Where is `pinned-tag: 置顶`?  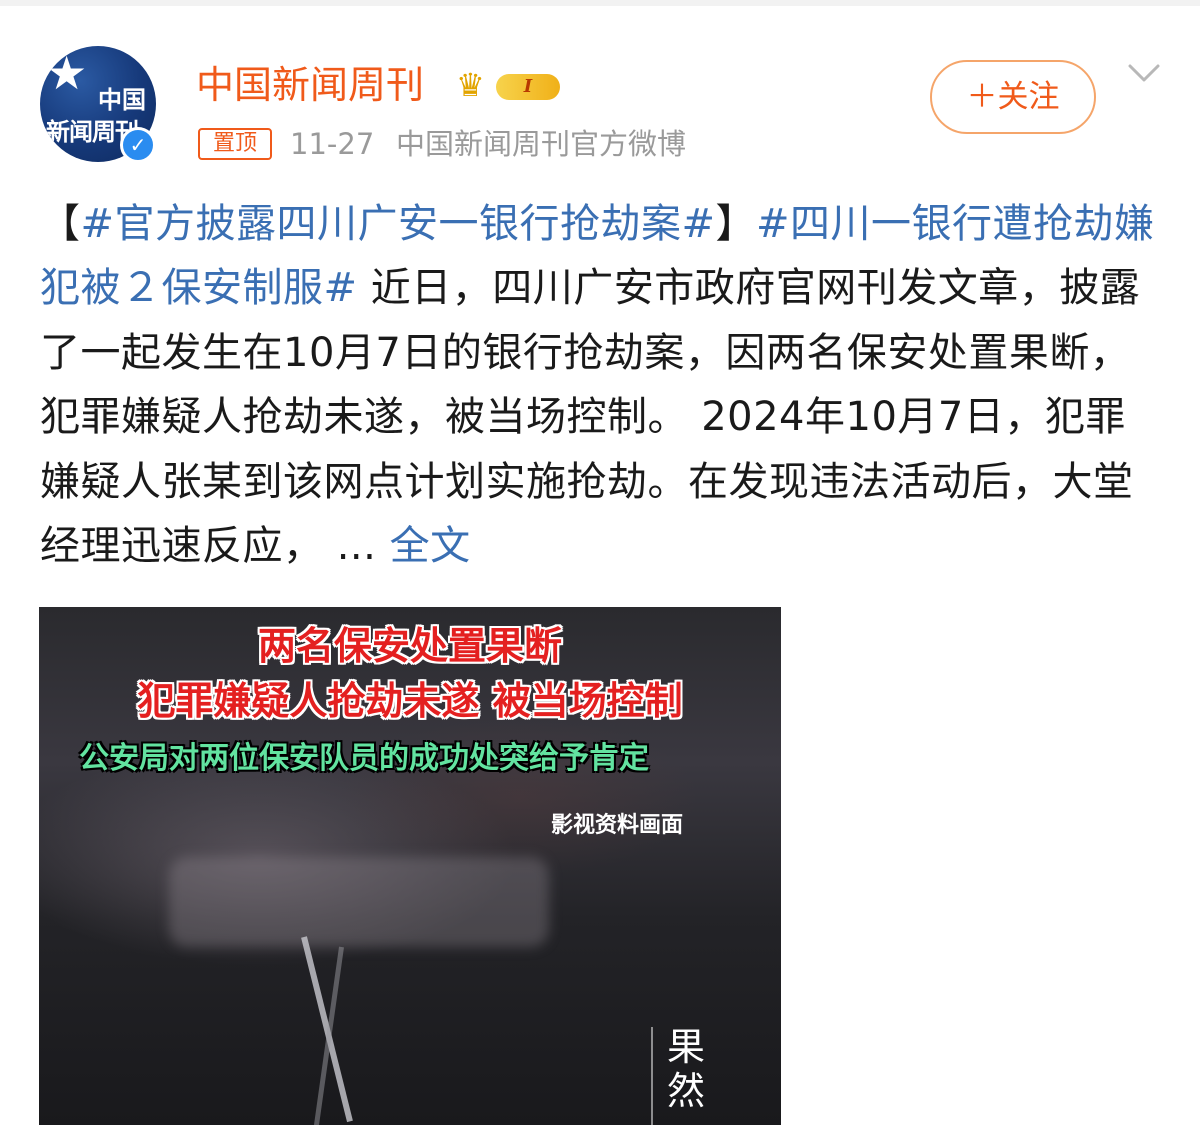
pinned-tag: 置顶 is located at coordinates (235, 144).